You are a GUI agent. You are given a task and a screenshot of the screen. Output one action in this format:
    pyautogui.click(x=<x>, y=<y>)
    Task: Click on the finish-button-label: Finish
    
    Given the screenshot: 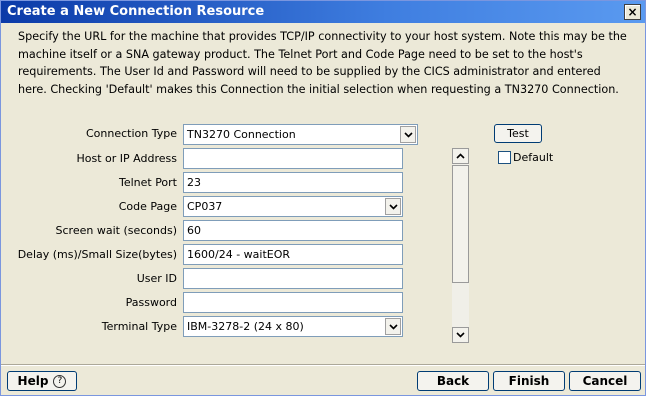 What is the action you would take?
    pyautogui.click(x=529, y=381)
    